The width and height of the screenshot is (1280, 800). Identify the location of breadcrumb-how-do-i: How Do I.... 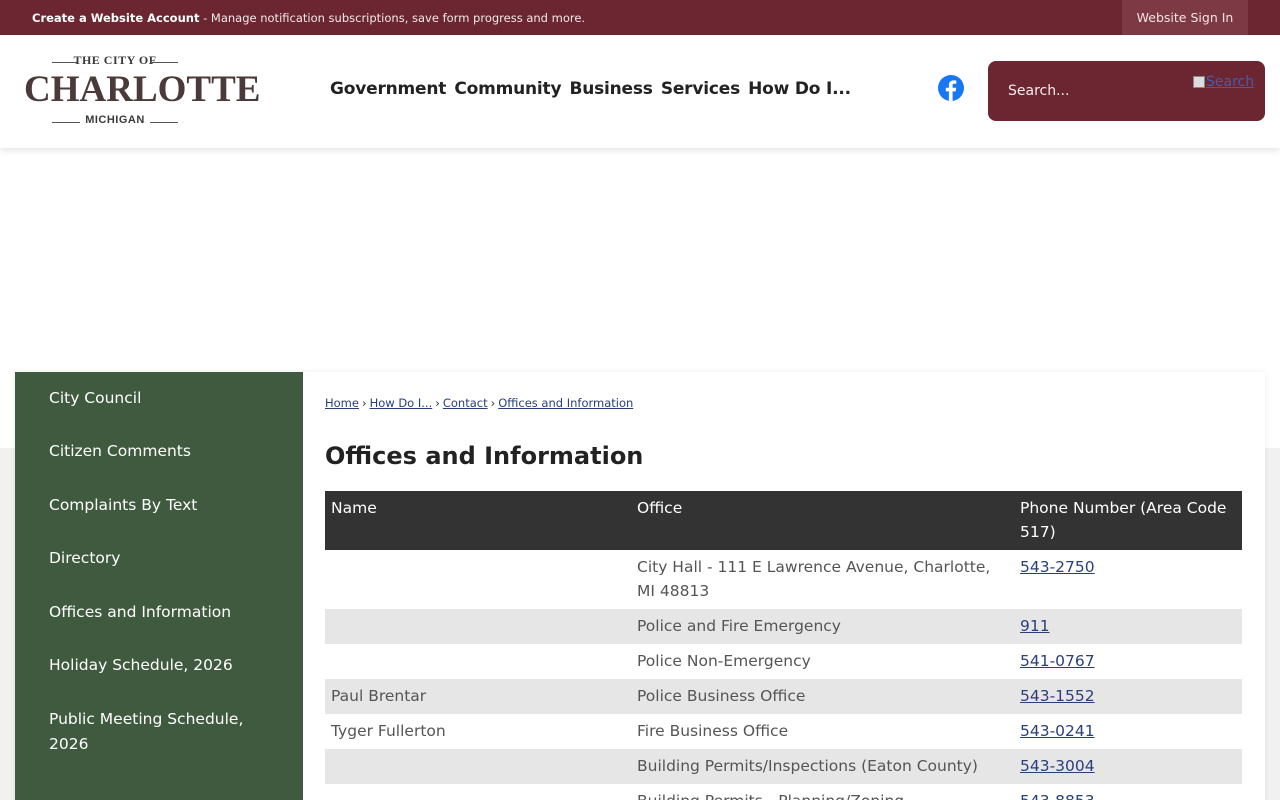
(401, 403).